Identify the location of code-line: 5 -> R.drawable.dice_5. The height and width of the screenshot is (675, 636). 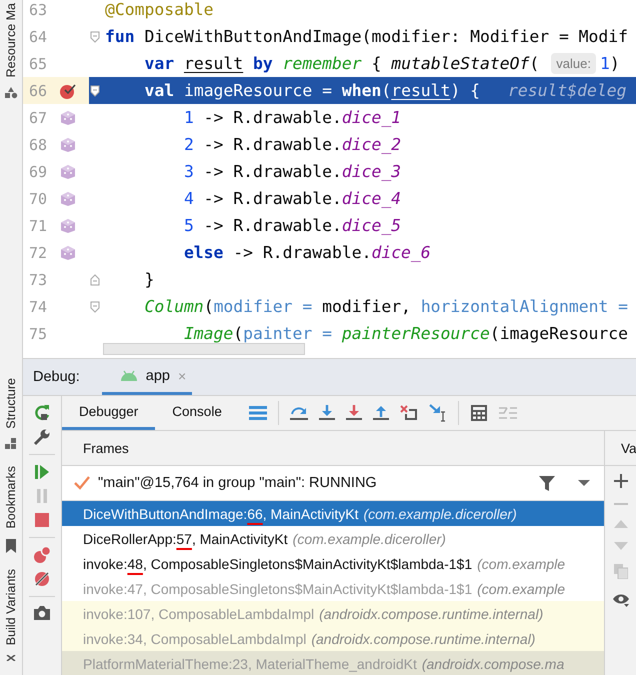
(292, 226).